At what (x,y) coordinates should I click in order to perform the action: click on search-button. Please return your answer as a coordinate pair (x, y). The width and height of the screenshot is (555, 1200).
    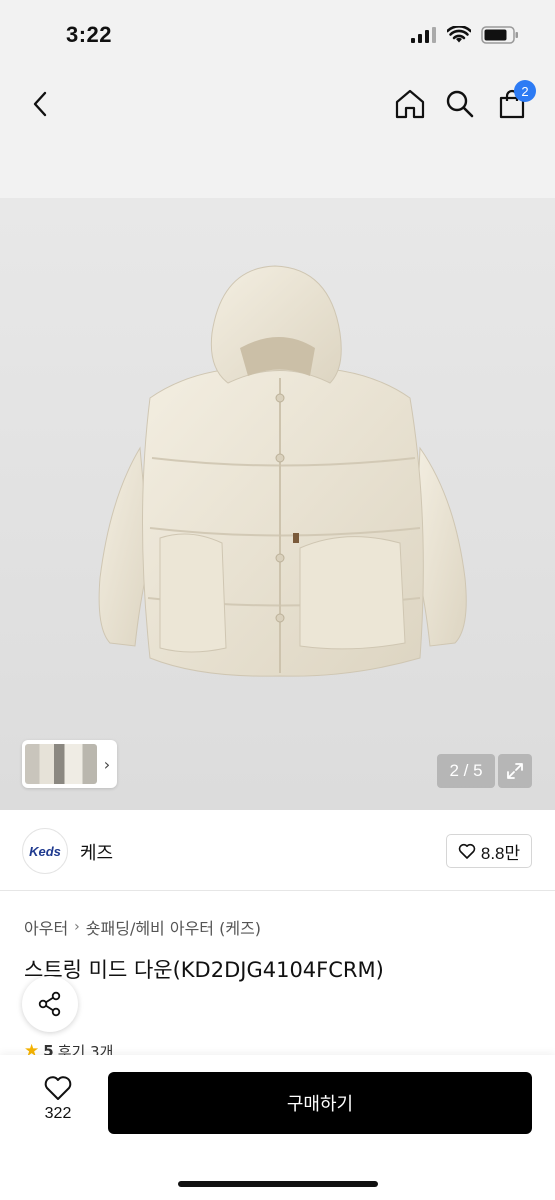
    Looking at the image, I should click on (460, 104).